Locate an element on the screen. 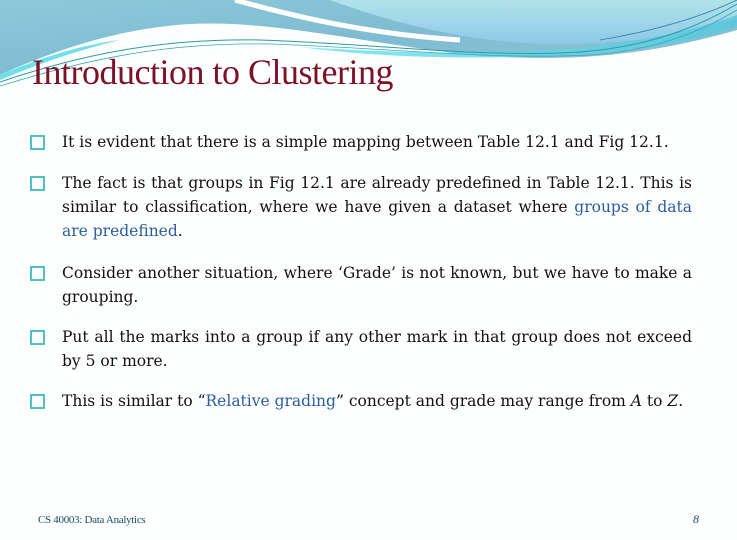 This screenshot has height=540, width=737. slide-title: Introduction to Clustering is located at coordinates (212, 72).